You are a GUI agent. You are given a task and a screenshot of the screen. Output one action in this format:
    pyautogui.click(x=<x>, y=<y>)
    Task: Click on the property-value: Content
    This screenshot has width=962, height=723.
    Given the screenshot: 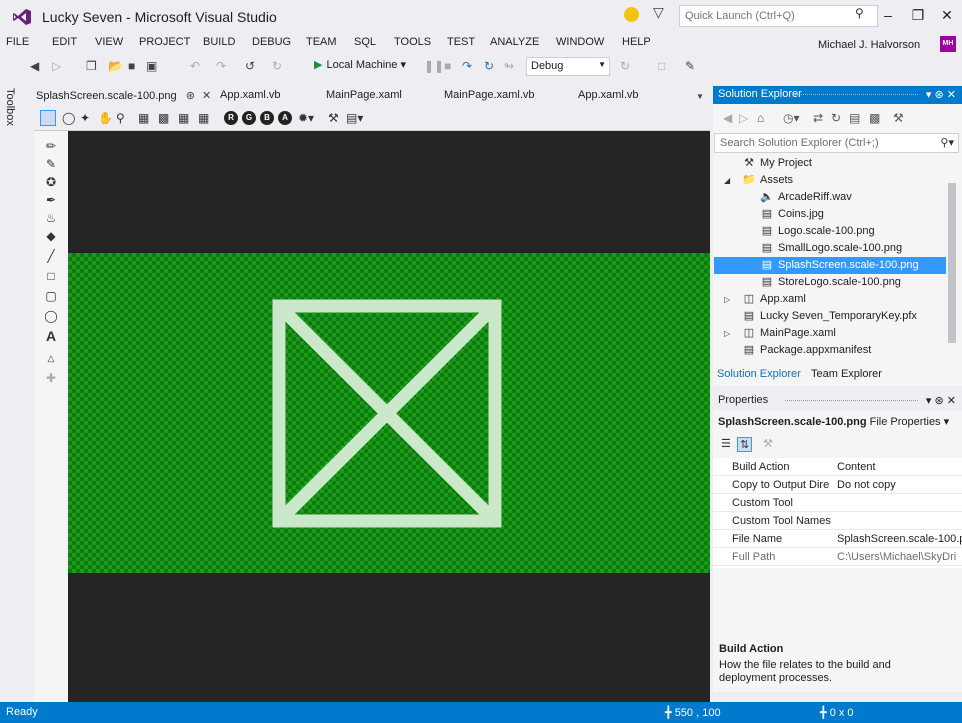 What is the action you would take?
    pyautogui.click(x=899, y=467)
    